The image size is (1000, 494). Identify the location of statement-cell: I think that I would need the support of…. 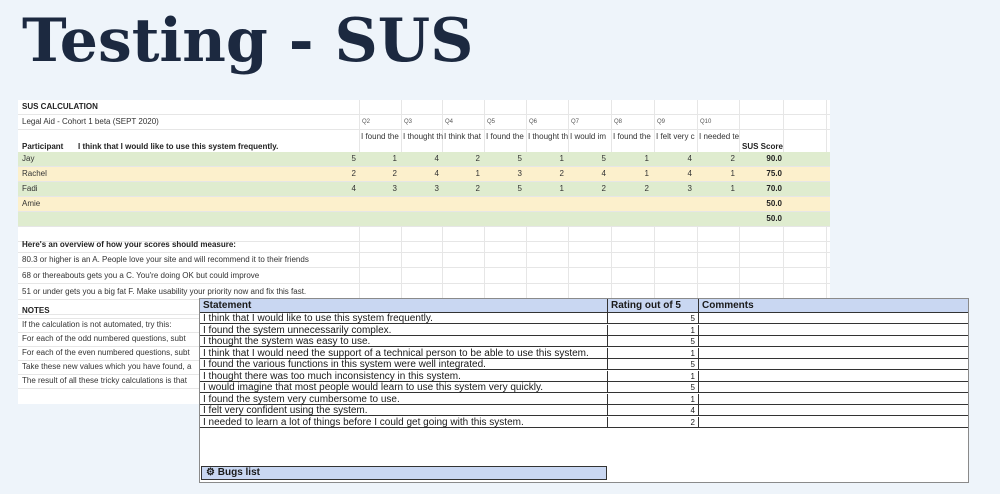
(404, 353).